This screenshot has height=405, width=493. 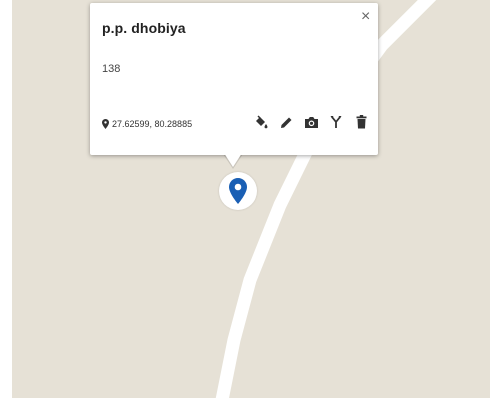 I want to click on trash-icon, so click(x=361, y=122).